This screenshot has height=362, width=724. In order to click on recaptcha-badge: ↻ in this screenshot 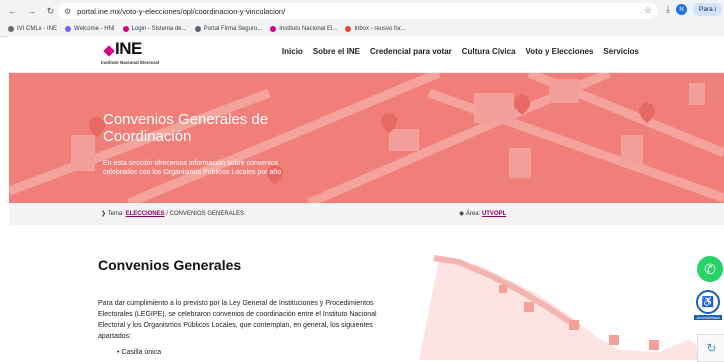, I will do `click(710, 348)`.